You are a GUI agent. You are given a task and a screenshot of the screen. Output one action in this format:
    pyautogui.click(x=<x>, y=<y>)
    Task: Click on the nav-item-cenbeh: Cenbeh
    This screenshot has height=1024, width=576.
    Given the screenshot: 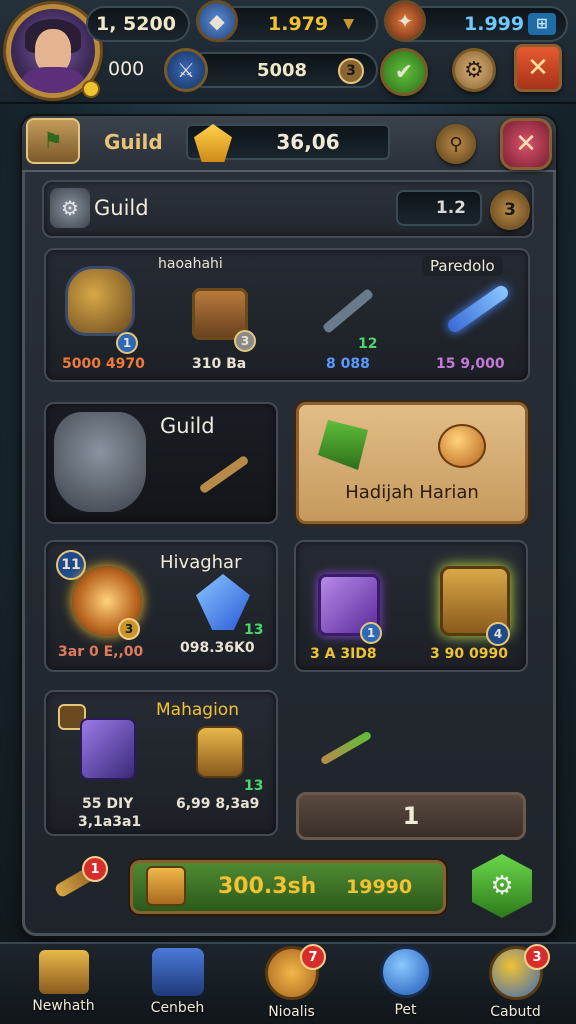 What is the action you would take?
    pyautogui.click(x=177, y=983)
    